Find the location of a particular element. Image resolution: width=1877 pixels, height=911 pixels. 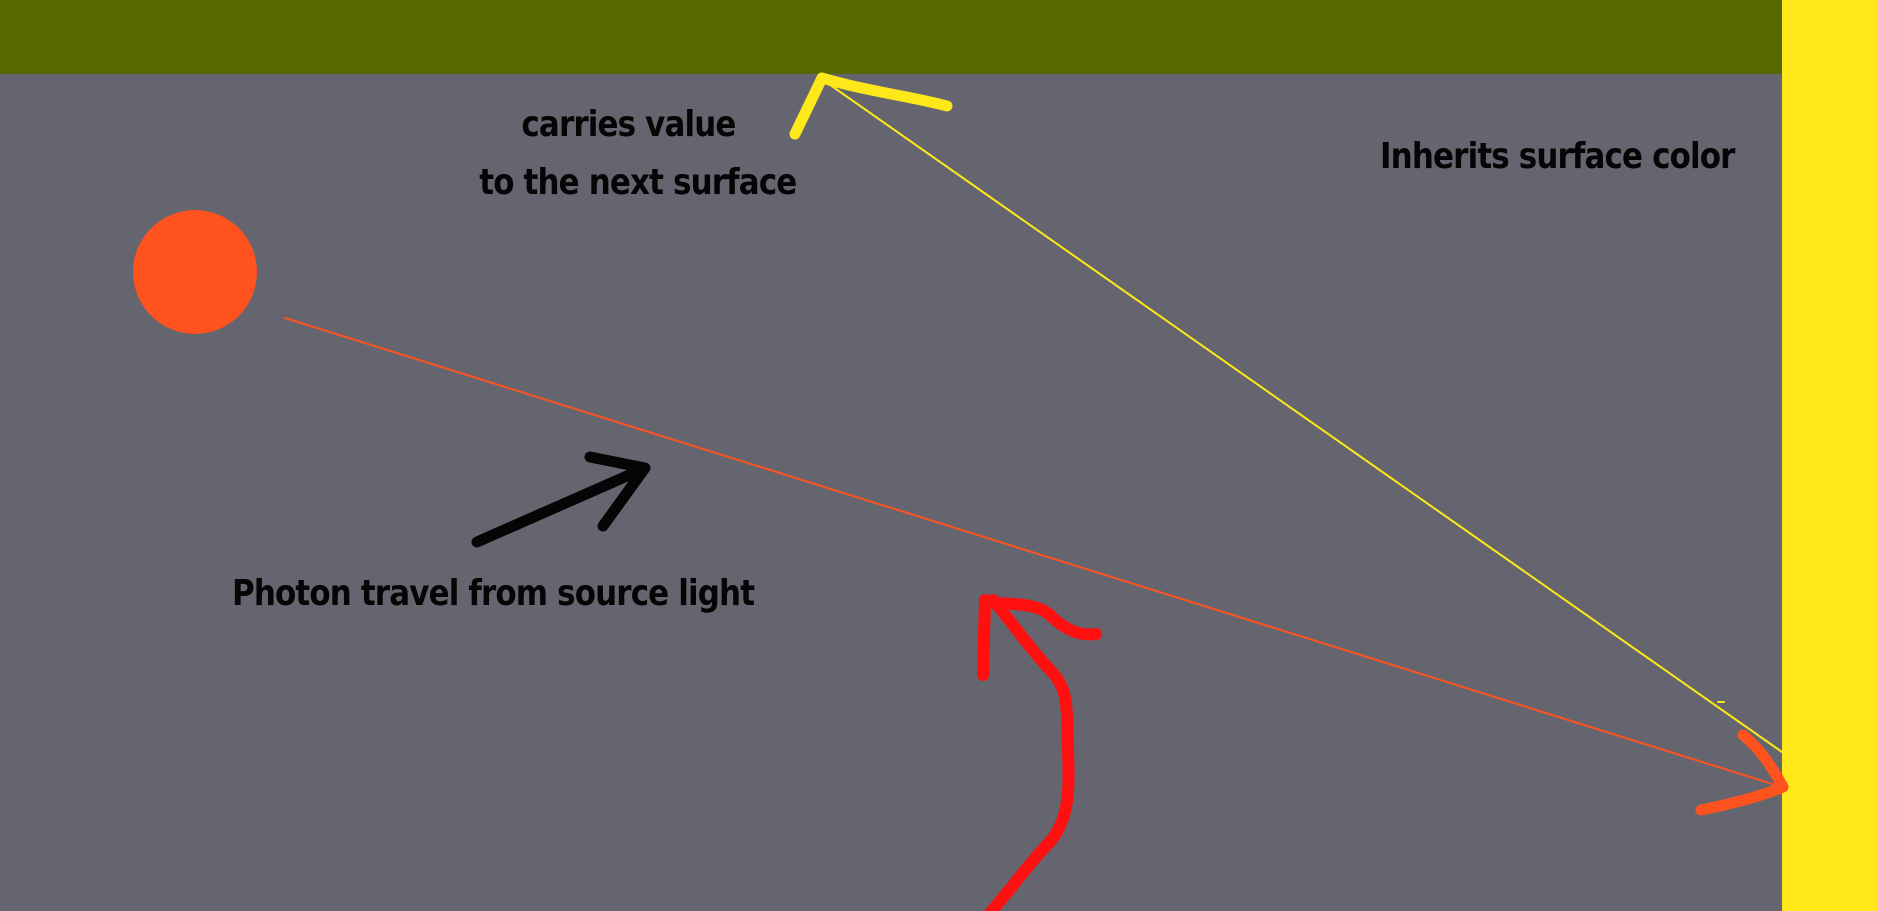

carries-value-line: carries value is located at coordinates (628, 124).